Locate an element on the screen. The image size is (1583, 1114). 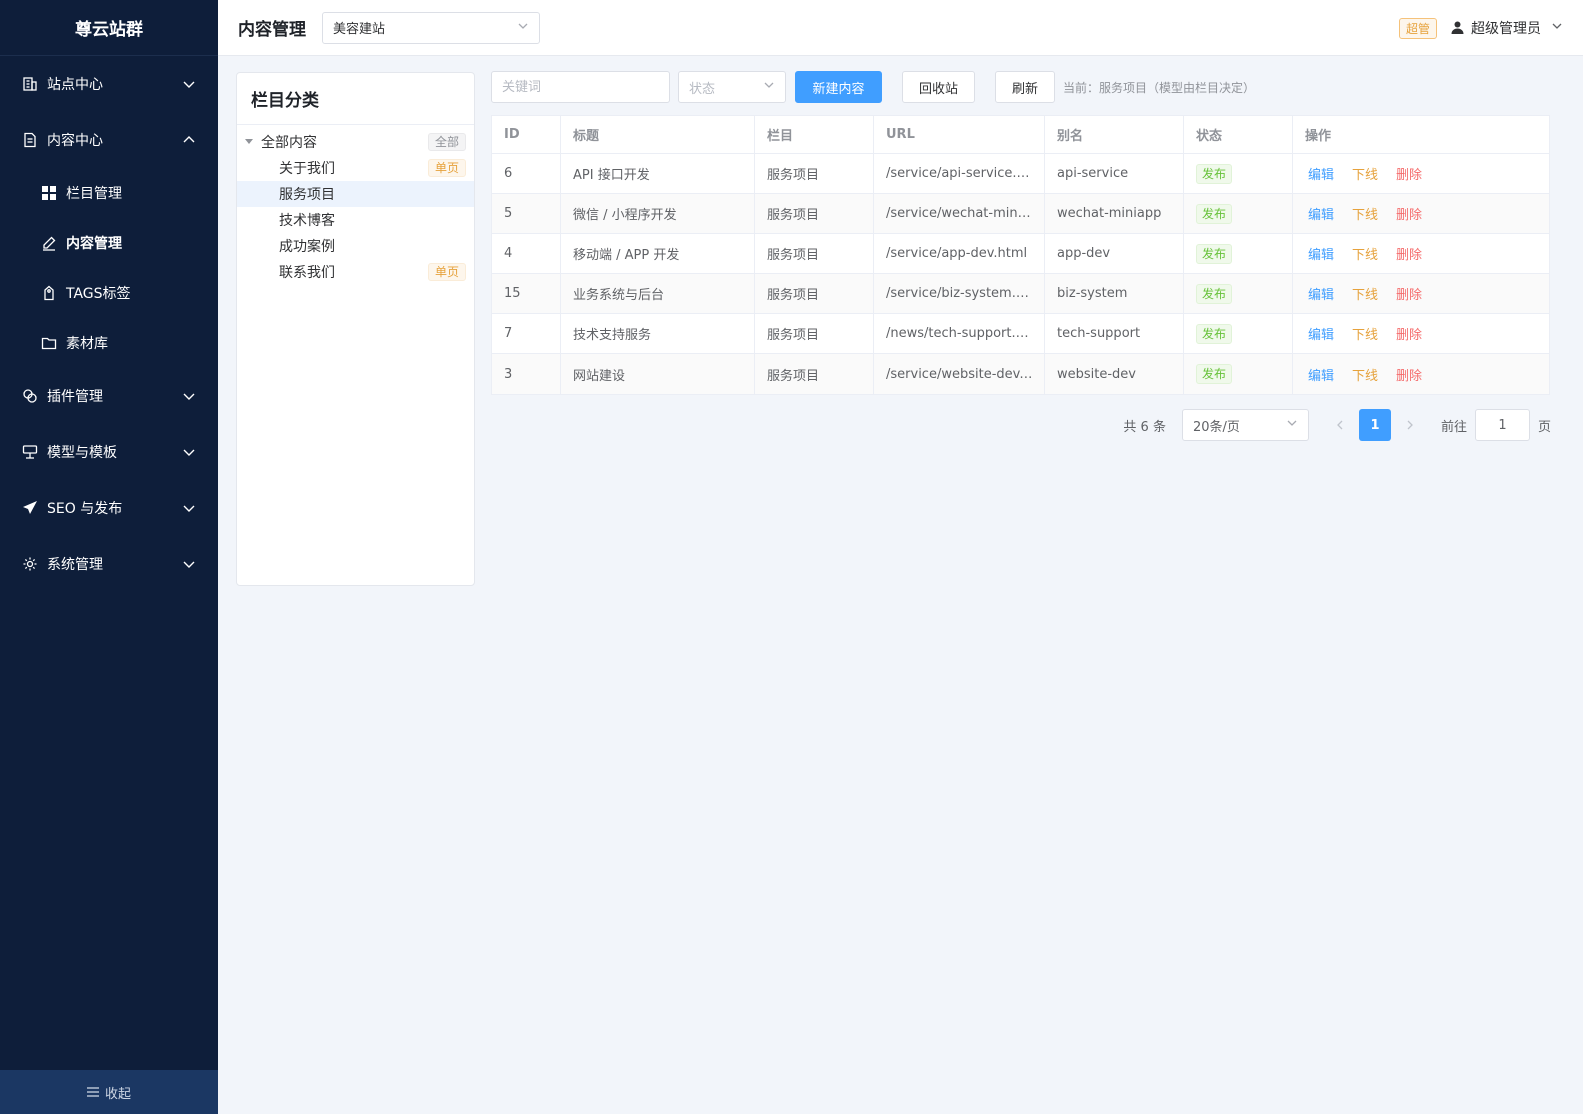
chevron-right-icon is located at coordinates (1410, 425).